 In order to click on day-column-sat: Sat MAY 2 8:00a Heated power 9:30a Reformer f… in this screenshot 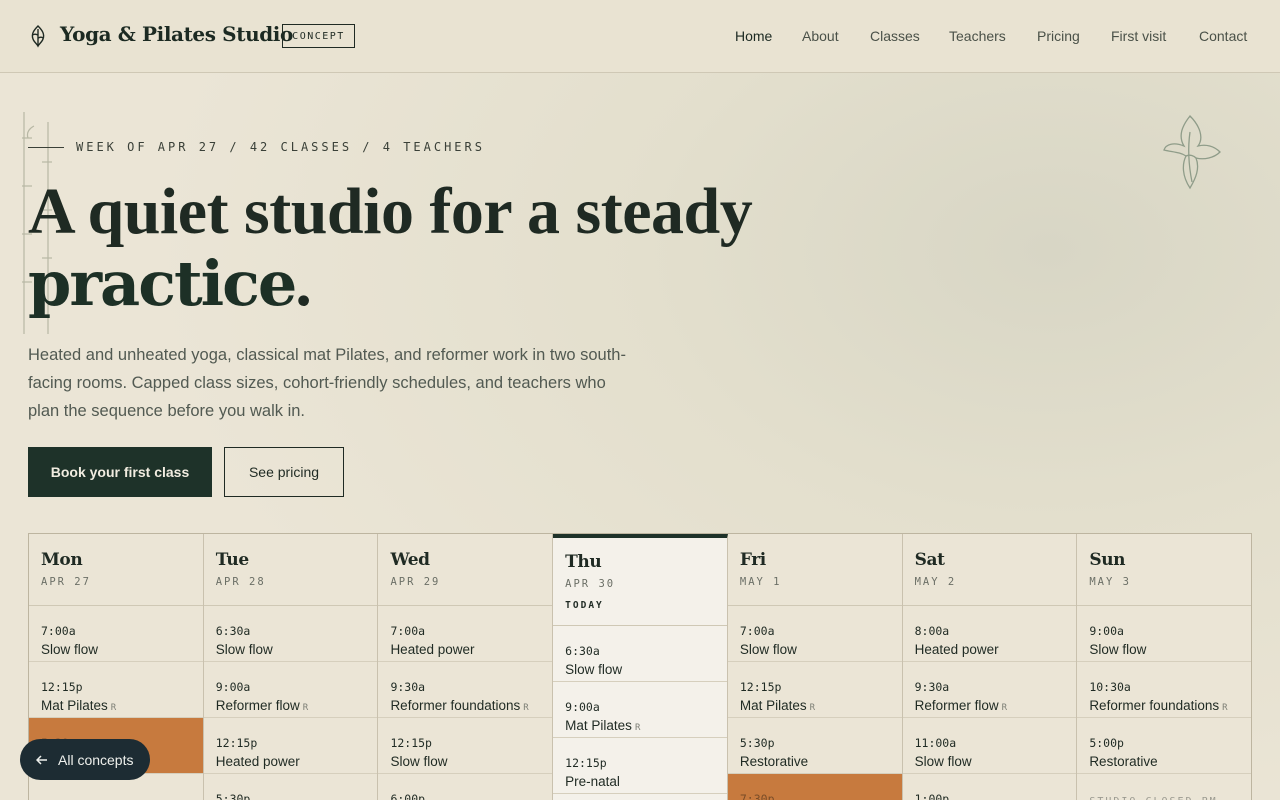, I will do `click(990, 667)`.